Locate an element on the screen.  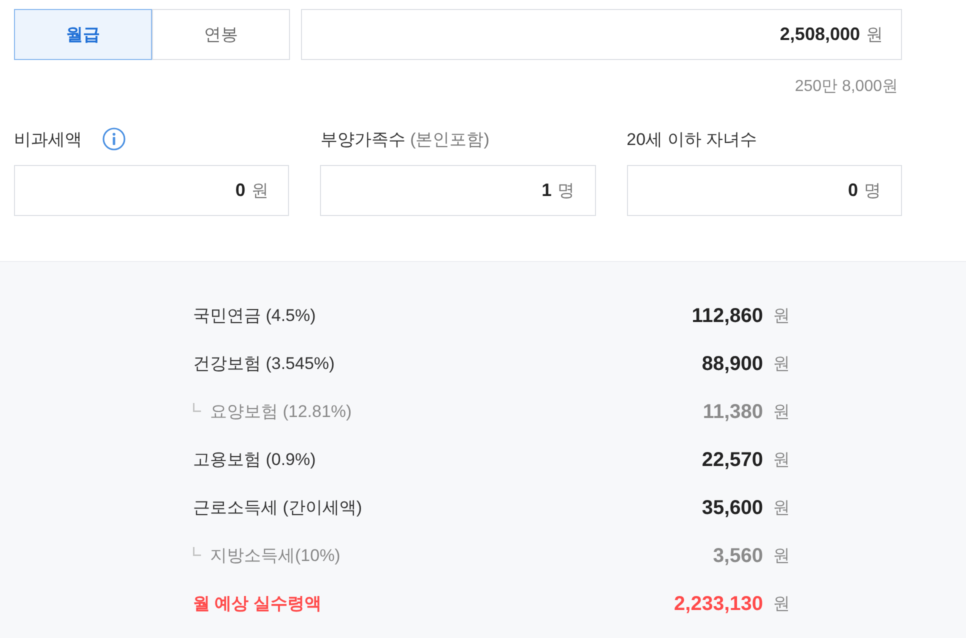
deduction-label: 월 예상 실수령액 is located at coordinates (257, 604).